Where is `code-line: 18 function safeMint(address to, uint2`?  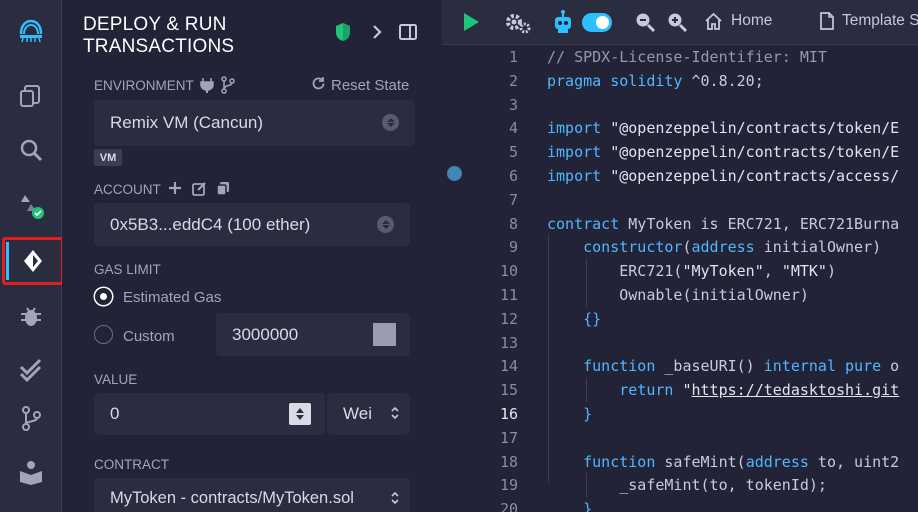 code-line: 18 function safeMint(address to, uint2 is located at coordinates (680, 463).